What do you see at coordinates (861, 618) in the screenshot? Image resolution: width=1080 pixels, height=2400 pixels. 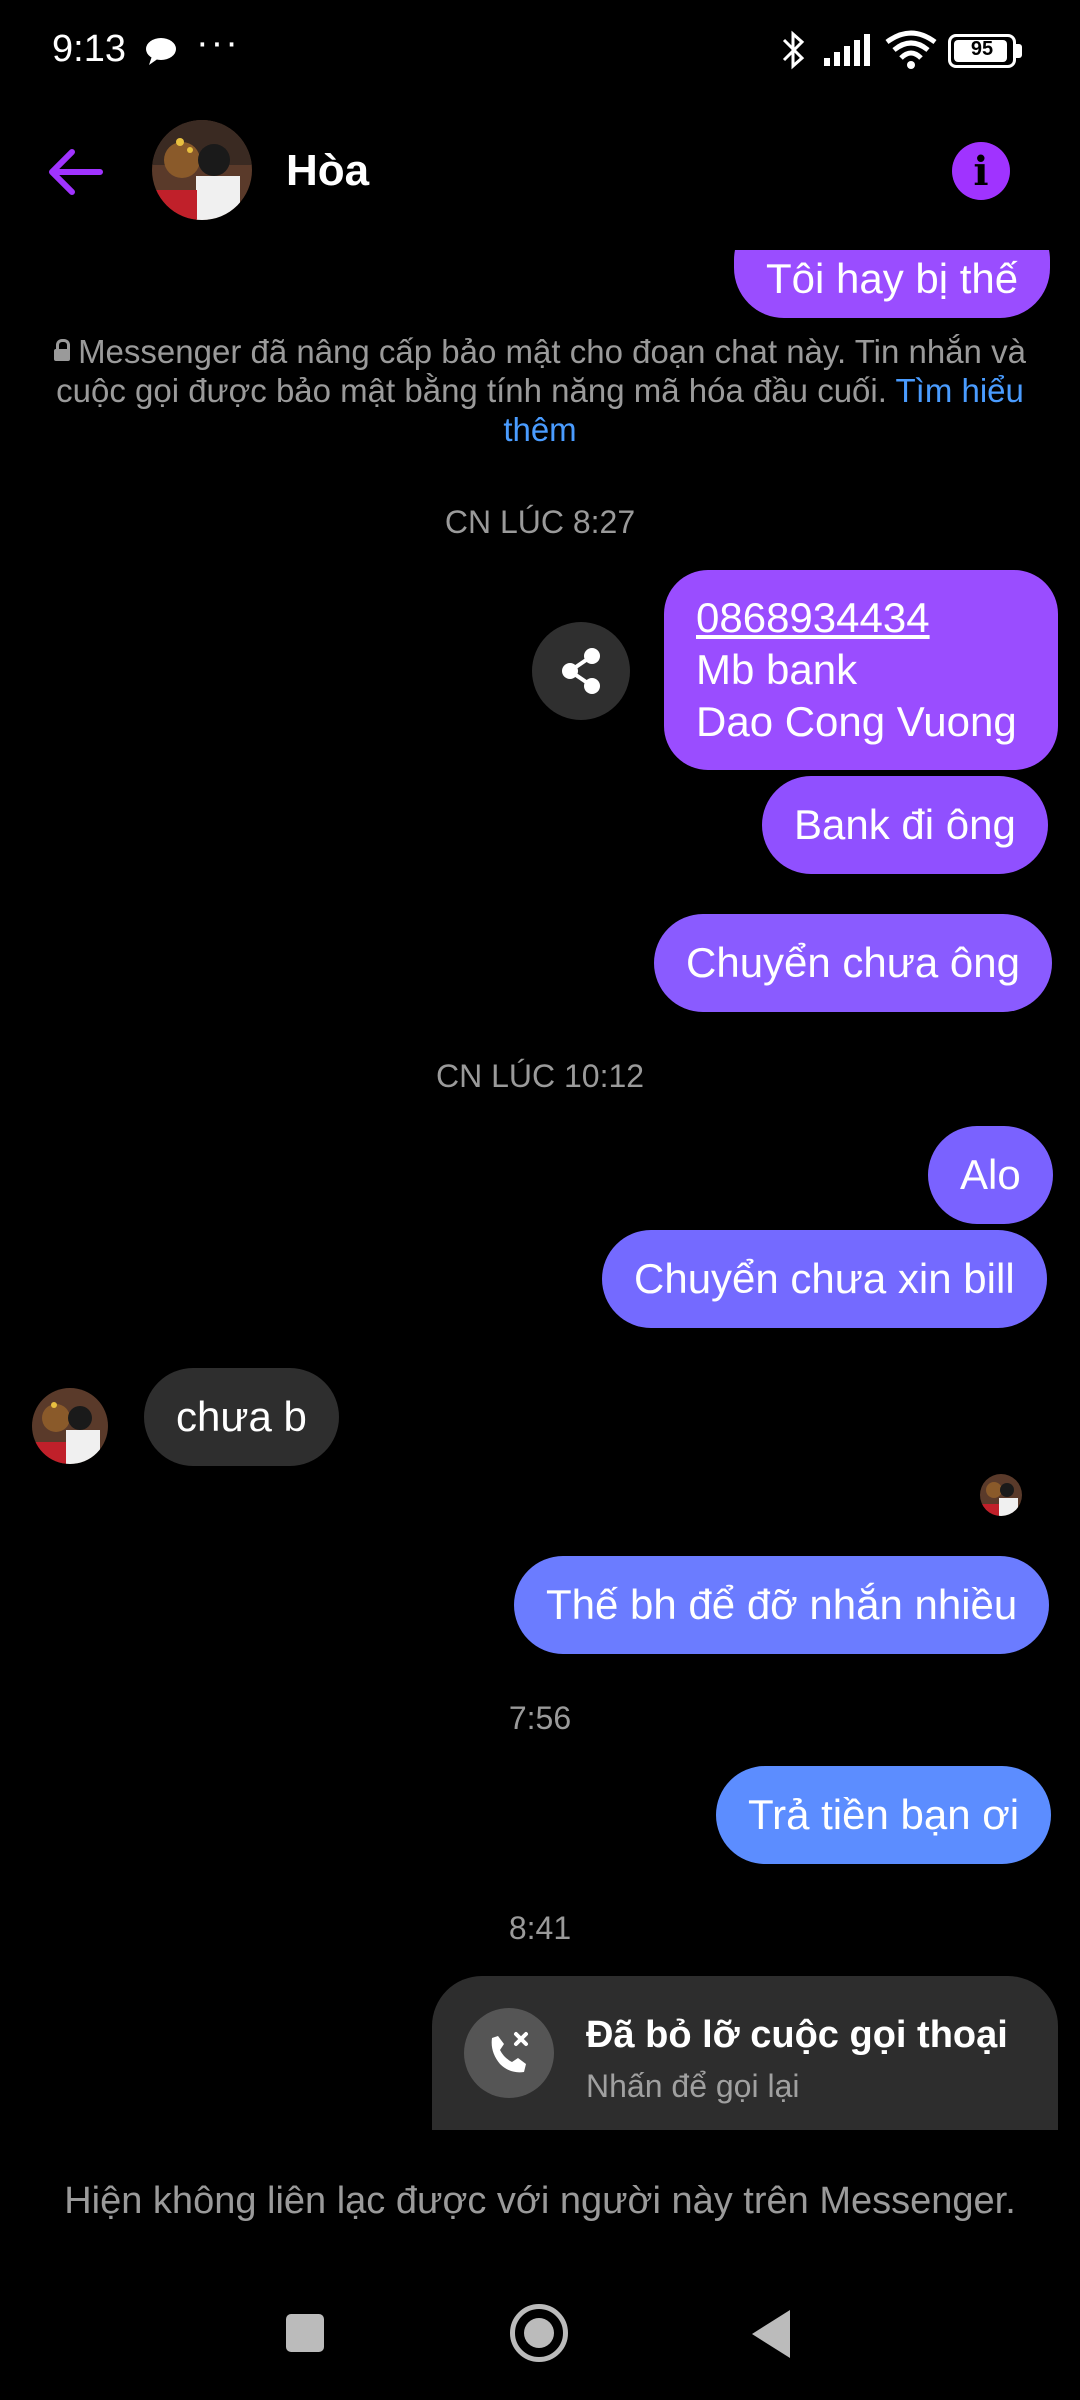 I see `phone-number-link: 0868934434` at bounding box center [861, 618].